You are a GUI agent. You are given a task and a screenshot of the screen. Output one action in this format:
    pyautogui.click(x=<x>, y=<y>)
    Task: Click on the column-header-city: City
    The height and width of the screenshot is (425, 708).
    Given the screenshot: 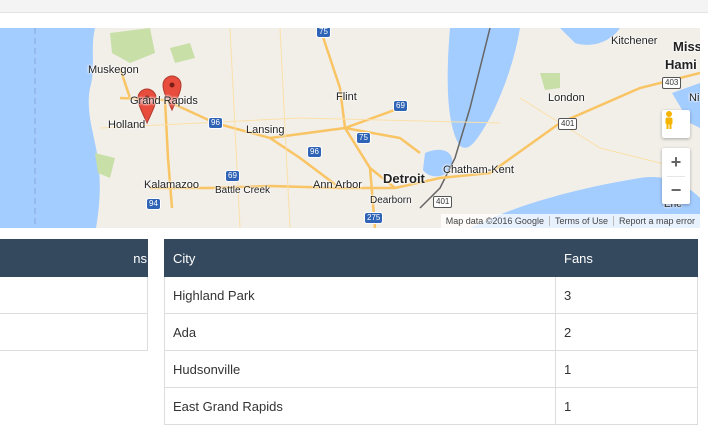 What is the action you would take?
    pyautogui.click(x=360, y=258)
    